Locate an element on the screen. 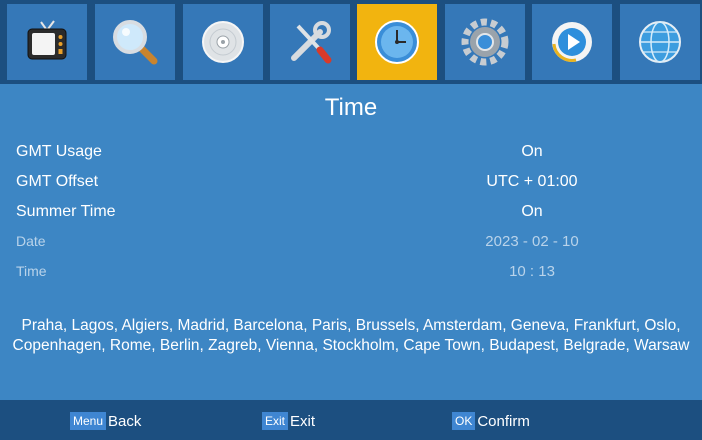 The image size is (702, 440). tab-media is located at coordinates (572, 42).